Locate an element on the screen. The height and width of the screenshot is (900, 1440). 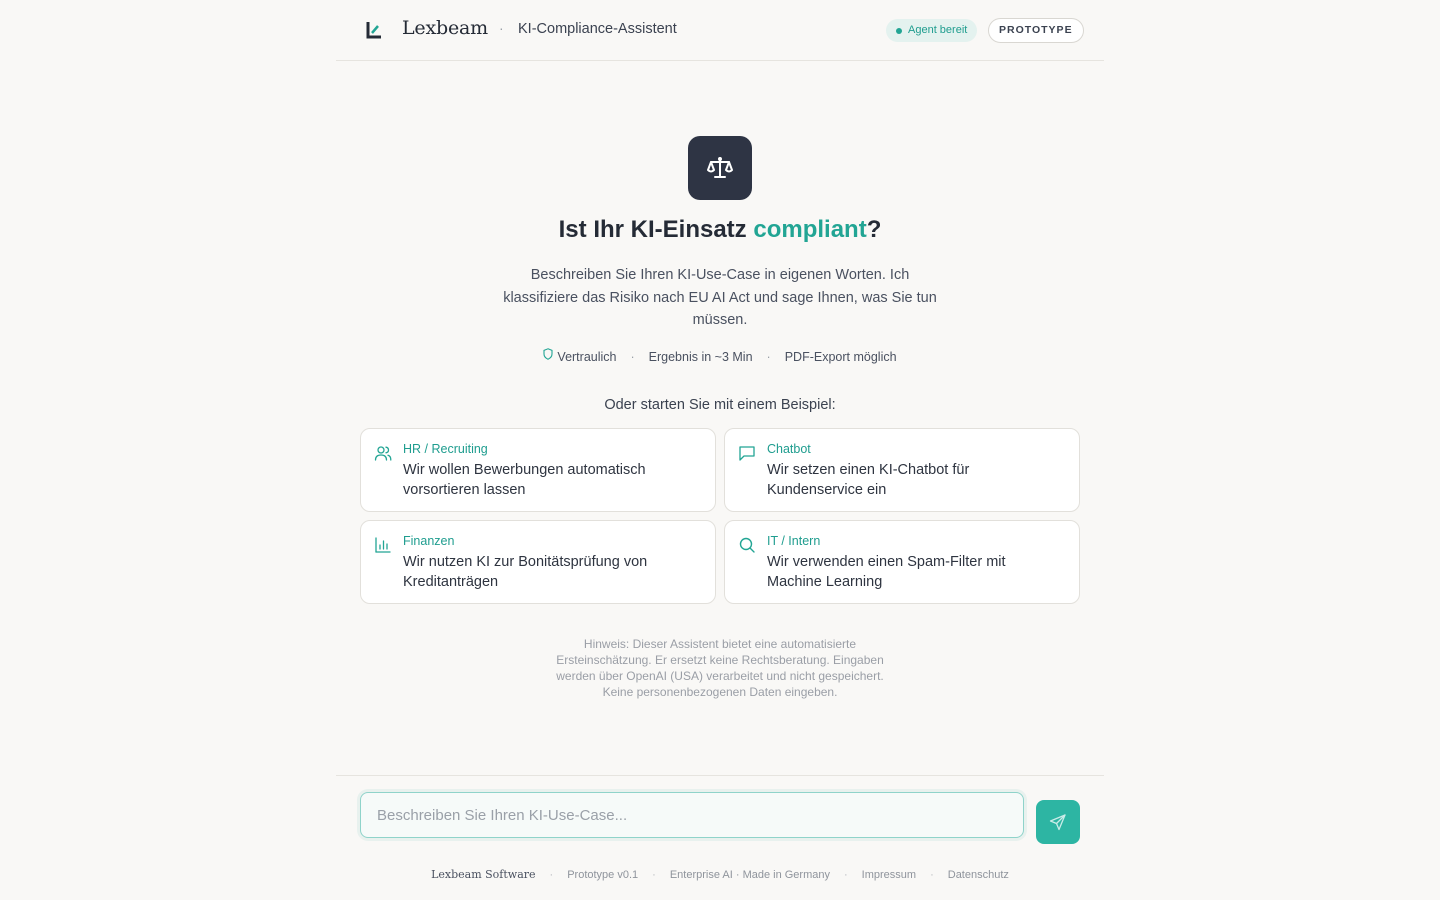
footer-brand: Lexbeam Software is located at coordinates (483, 874).